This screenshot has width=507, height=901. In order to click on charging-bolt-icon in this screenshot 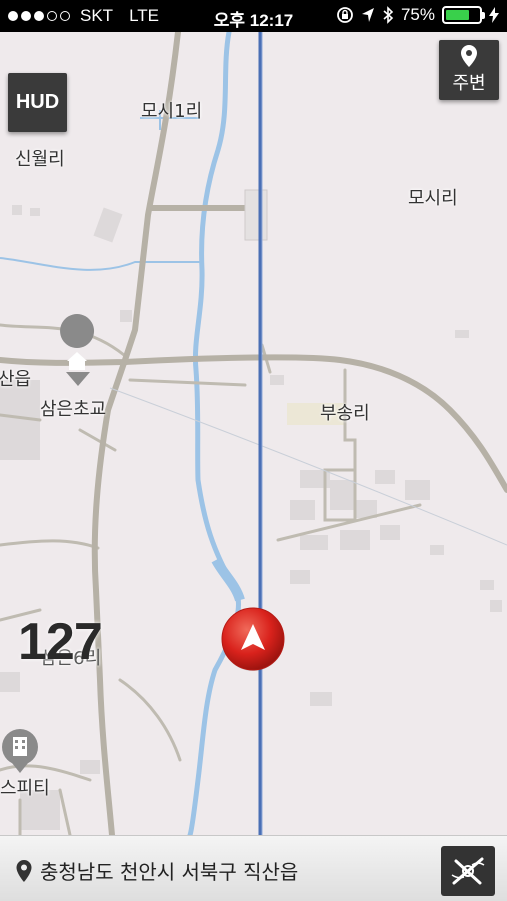, I will do `click(494, 15)`.